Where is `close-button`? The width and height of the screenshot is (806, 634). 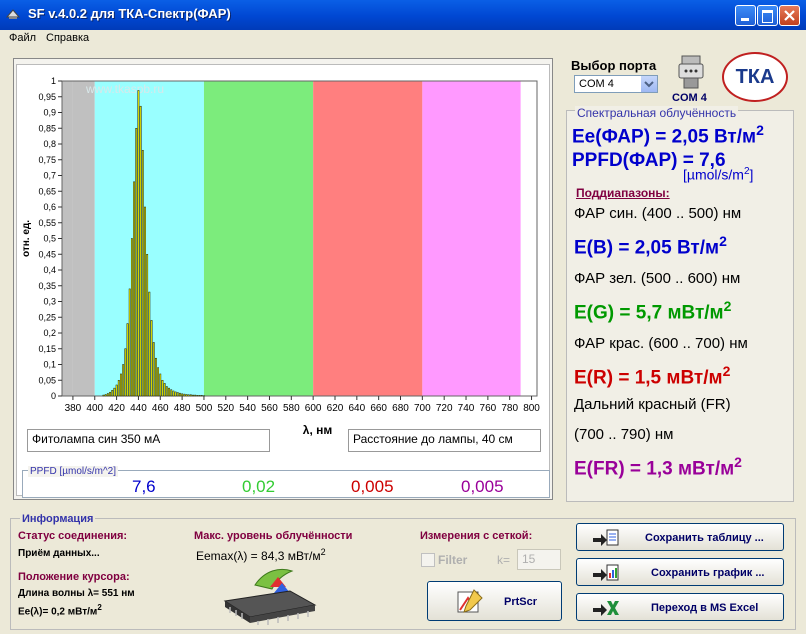
close-button is located at coordinates (789, 15).